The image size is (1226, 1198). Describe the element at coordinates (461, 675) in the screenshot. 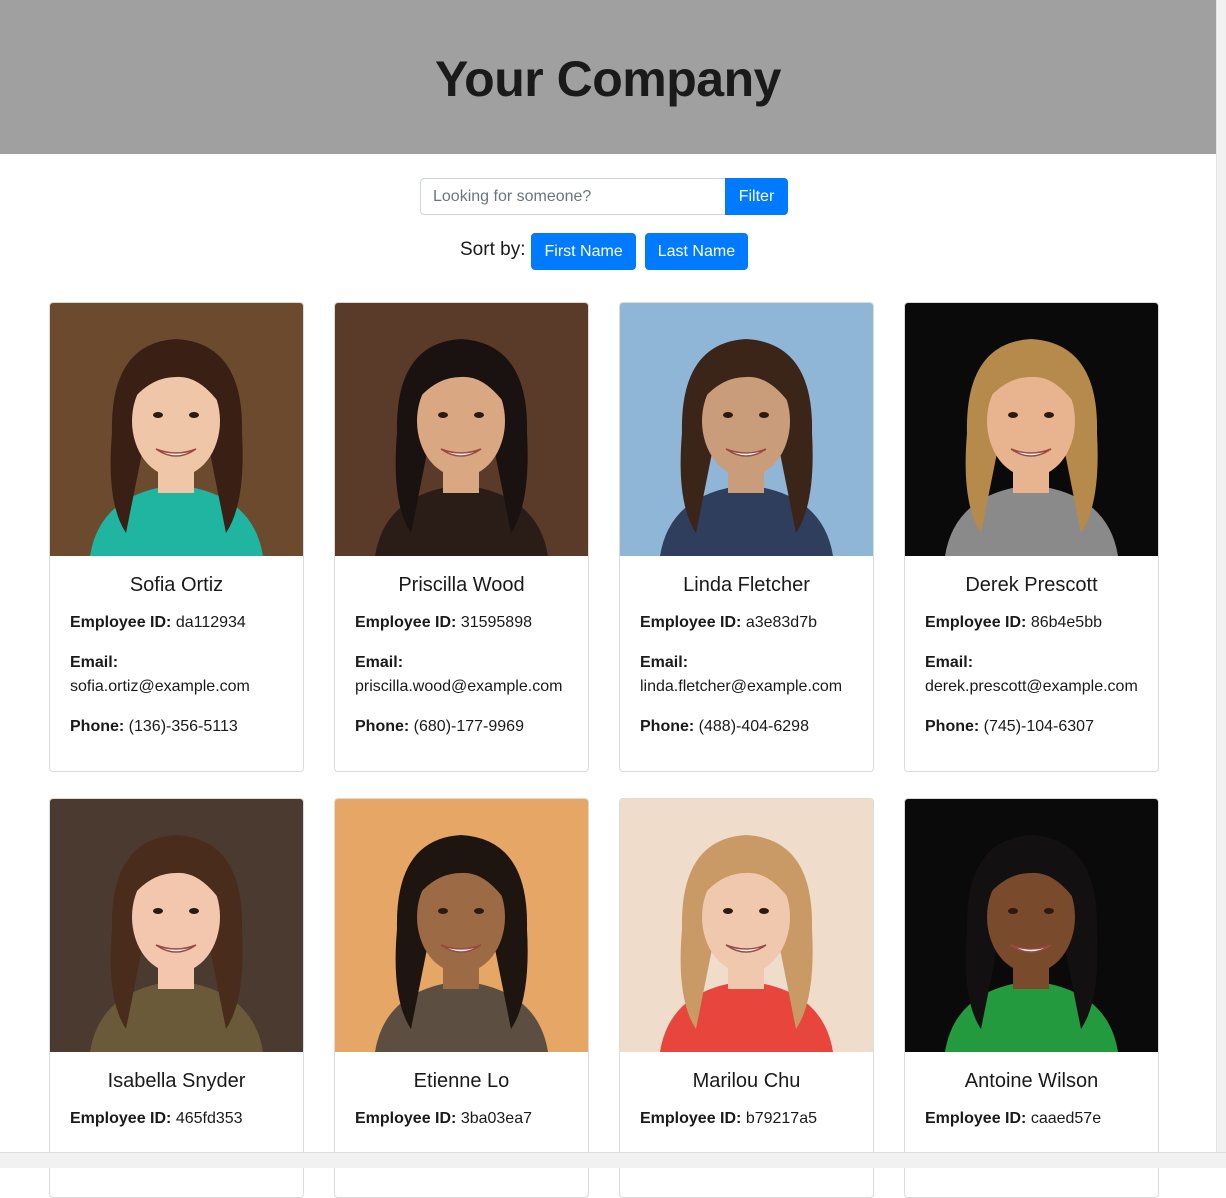

I see `employee-email: Email: priscilla.wood@example.com` at that location.